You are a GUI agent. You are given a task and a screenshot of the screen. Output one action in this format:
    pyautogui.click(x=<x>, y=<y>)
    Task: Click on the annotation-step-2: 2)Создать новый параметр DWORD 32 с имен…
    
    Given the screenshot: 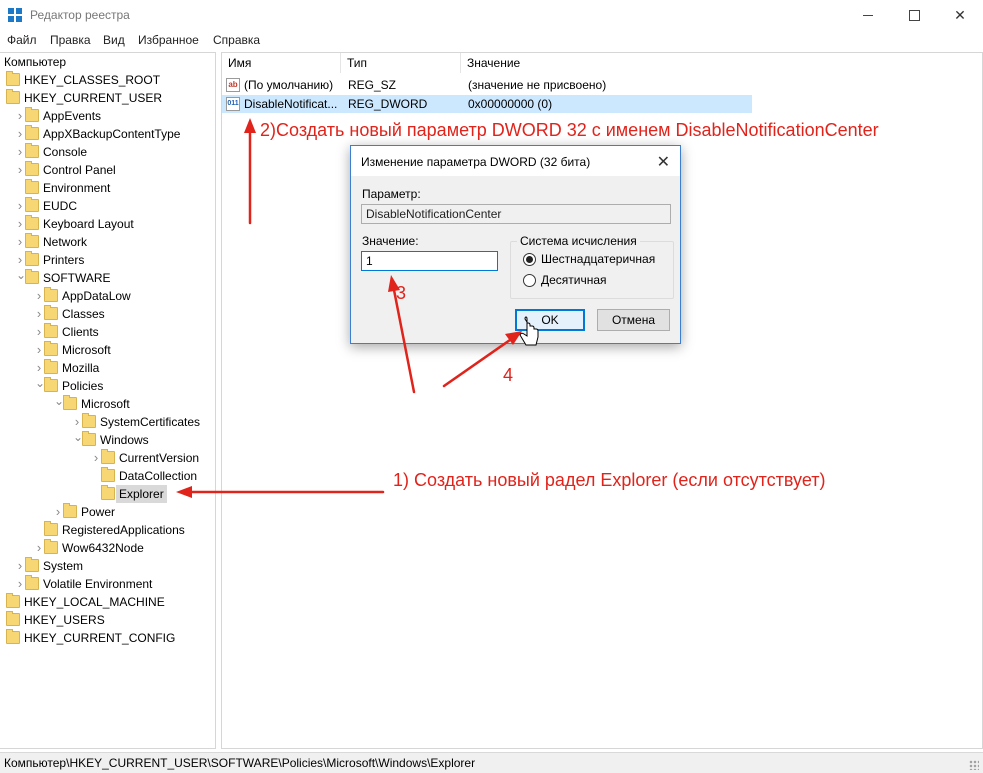 What is the action you would take?
    pyautogui.click(x=569, y=130)
    